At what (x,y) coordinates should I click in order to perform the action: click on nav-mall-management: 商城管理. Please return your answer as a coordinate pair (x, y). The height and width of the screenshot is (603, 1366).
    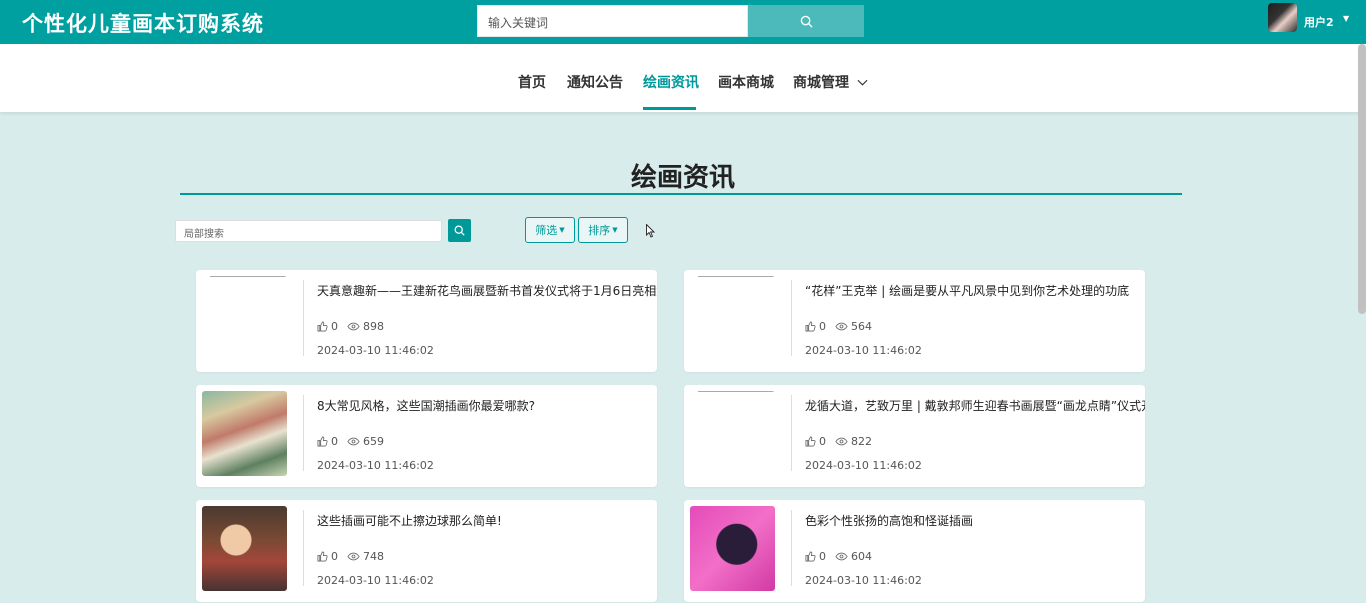
    Looking at the image, I should click on (830, 82).